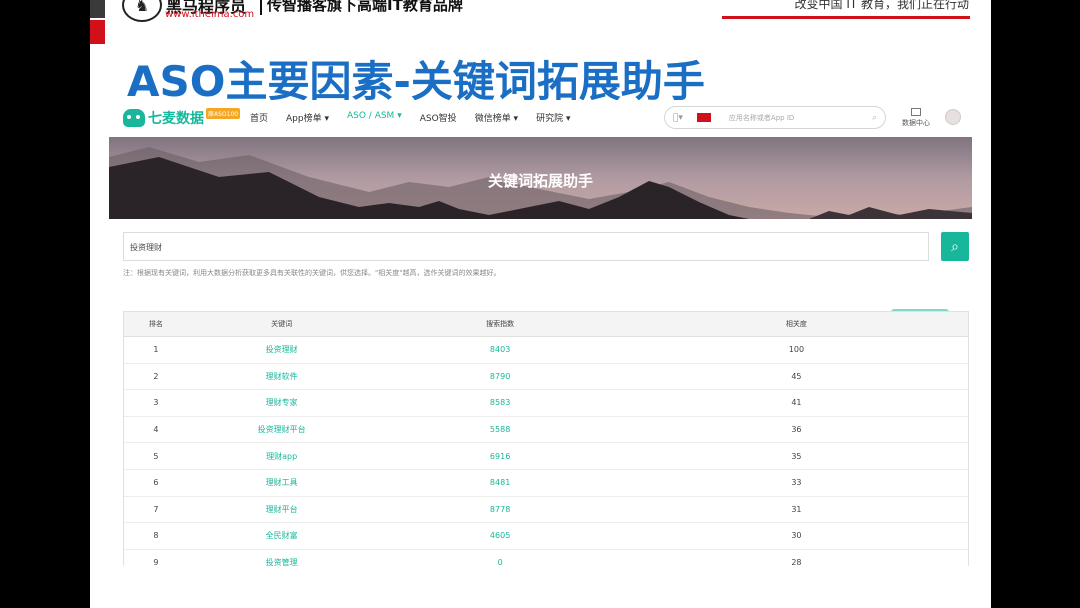 This screenshot has width=1080, height=608. What do you see at coordinates (499, 482) in the screenshot?
I see `search-index-link: 8481` at bounding box center [499, 482].